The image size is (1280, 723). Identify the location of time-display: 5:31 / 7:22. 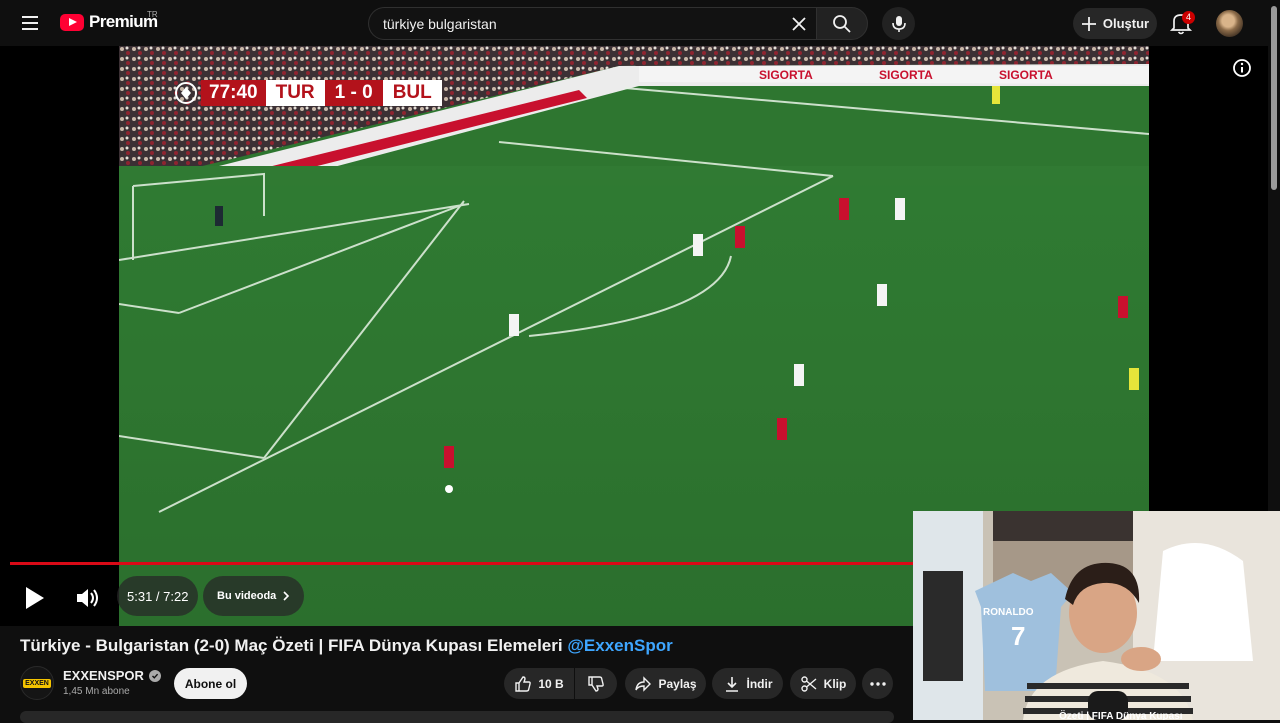
(158, 596).